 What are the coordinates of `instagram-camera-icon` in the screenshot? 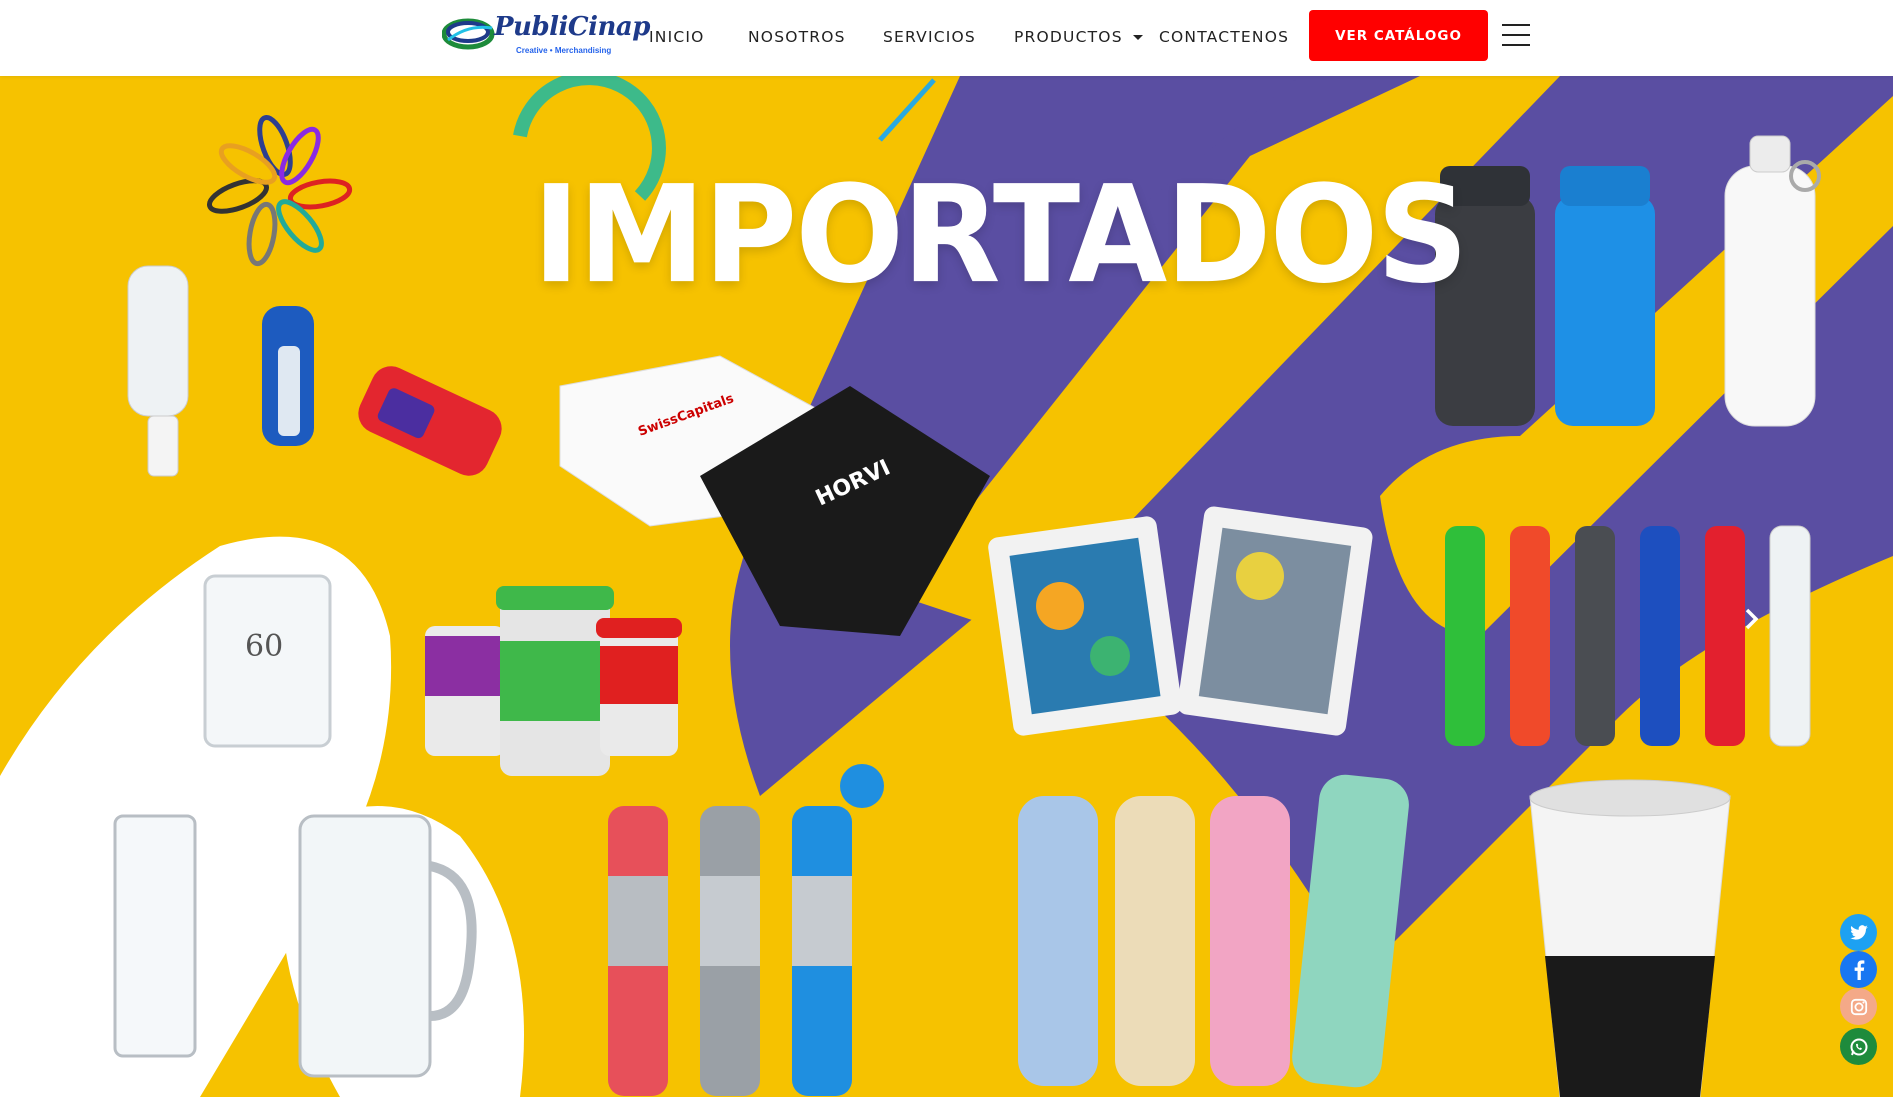 It's located at (1858, 1006).